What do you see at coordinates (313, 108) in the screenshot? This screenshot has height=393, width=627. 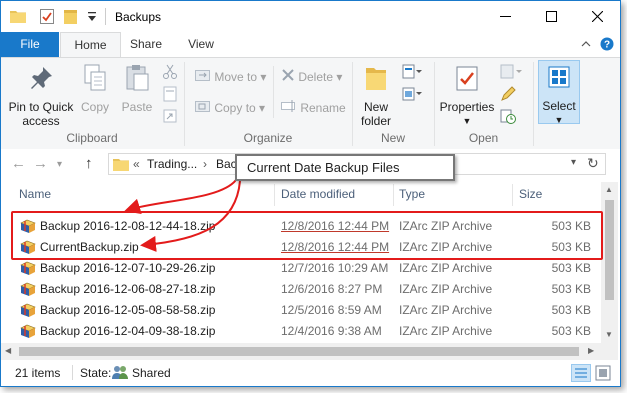 I see `rename-button: Rename` at bounding box center [313, 108].